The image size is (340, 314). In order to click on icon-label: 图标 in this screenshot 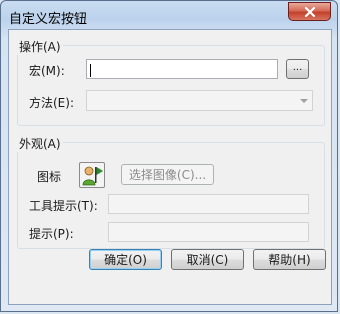, I will do `click(49, 177)`.